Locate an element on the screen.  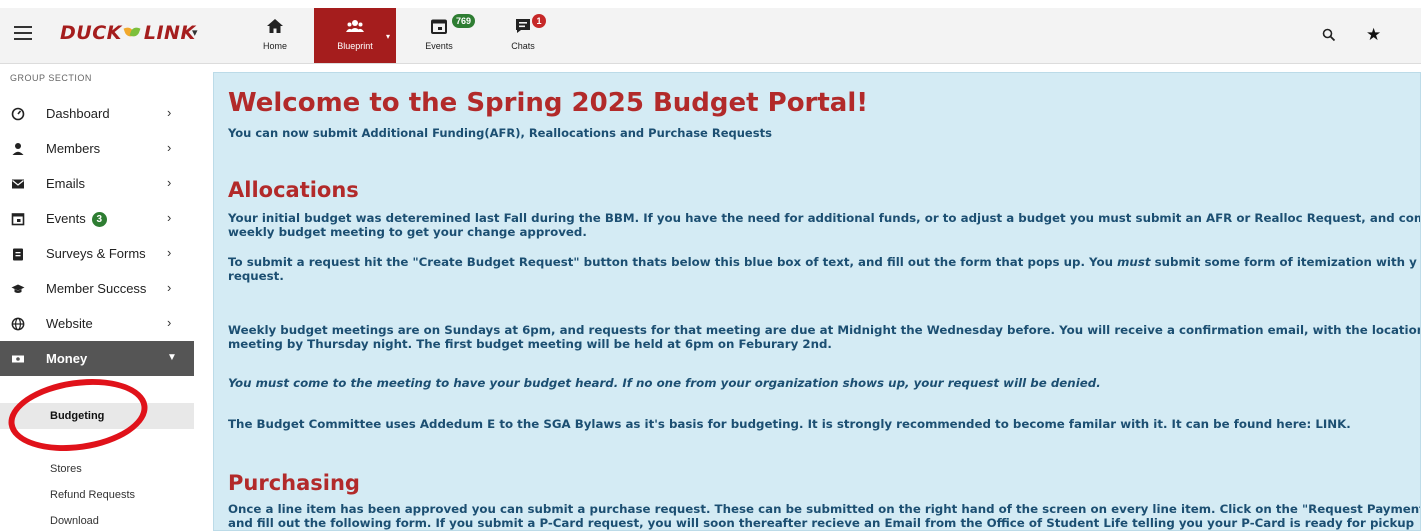
nav-blueprint-label: Blueprint is located at coordinates (355, 46).